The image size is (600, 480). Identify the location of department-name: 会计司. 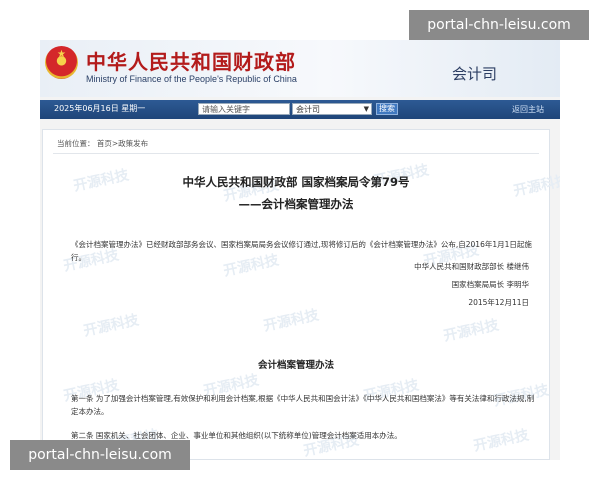
(475, 74).